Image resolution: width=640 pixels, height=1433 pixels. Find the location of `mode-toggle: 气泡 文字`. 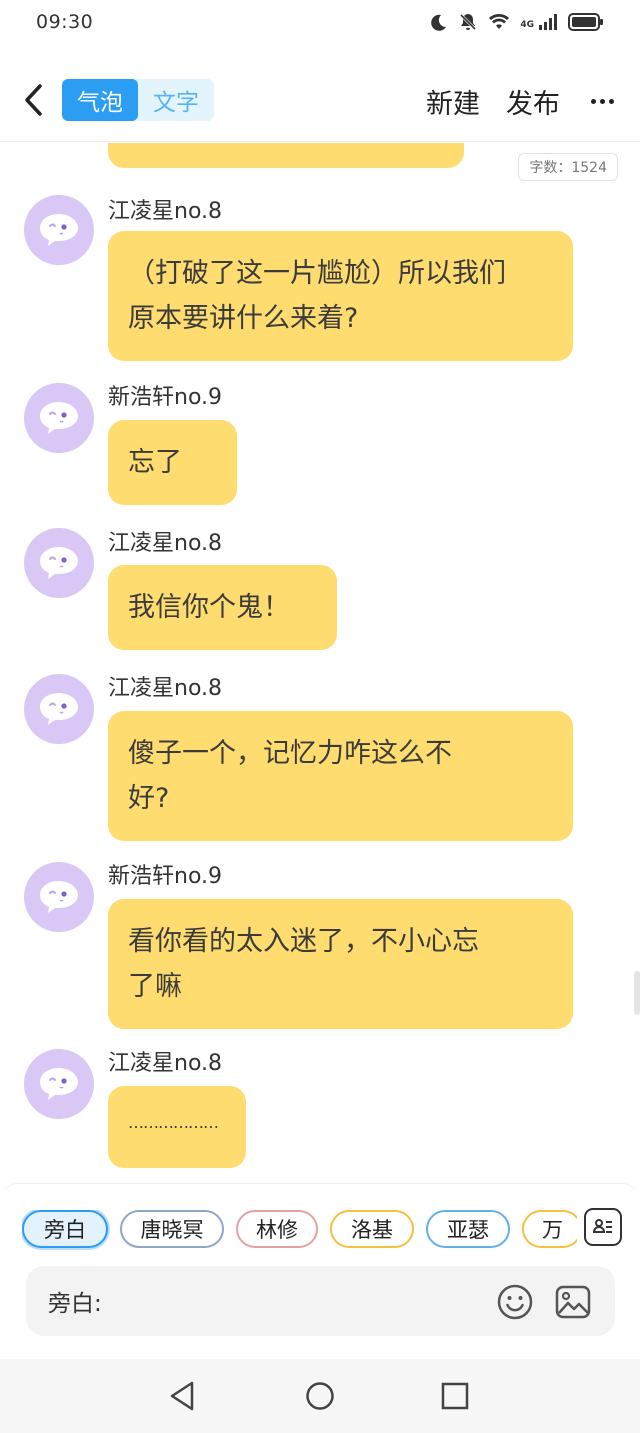

mode-toggle: 气泡 文字 is located at coordinates (138, 100).